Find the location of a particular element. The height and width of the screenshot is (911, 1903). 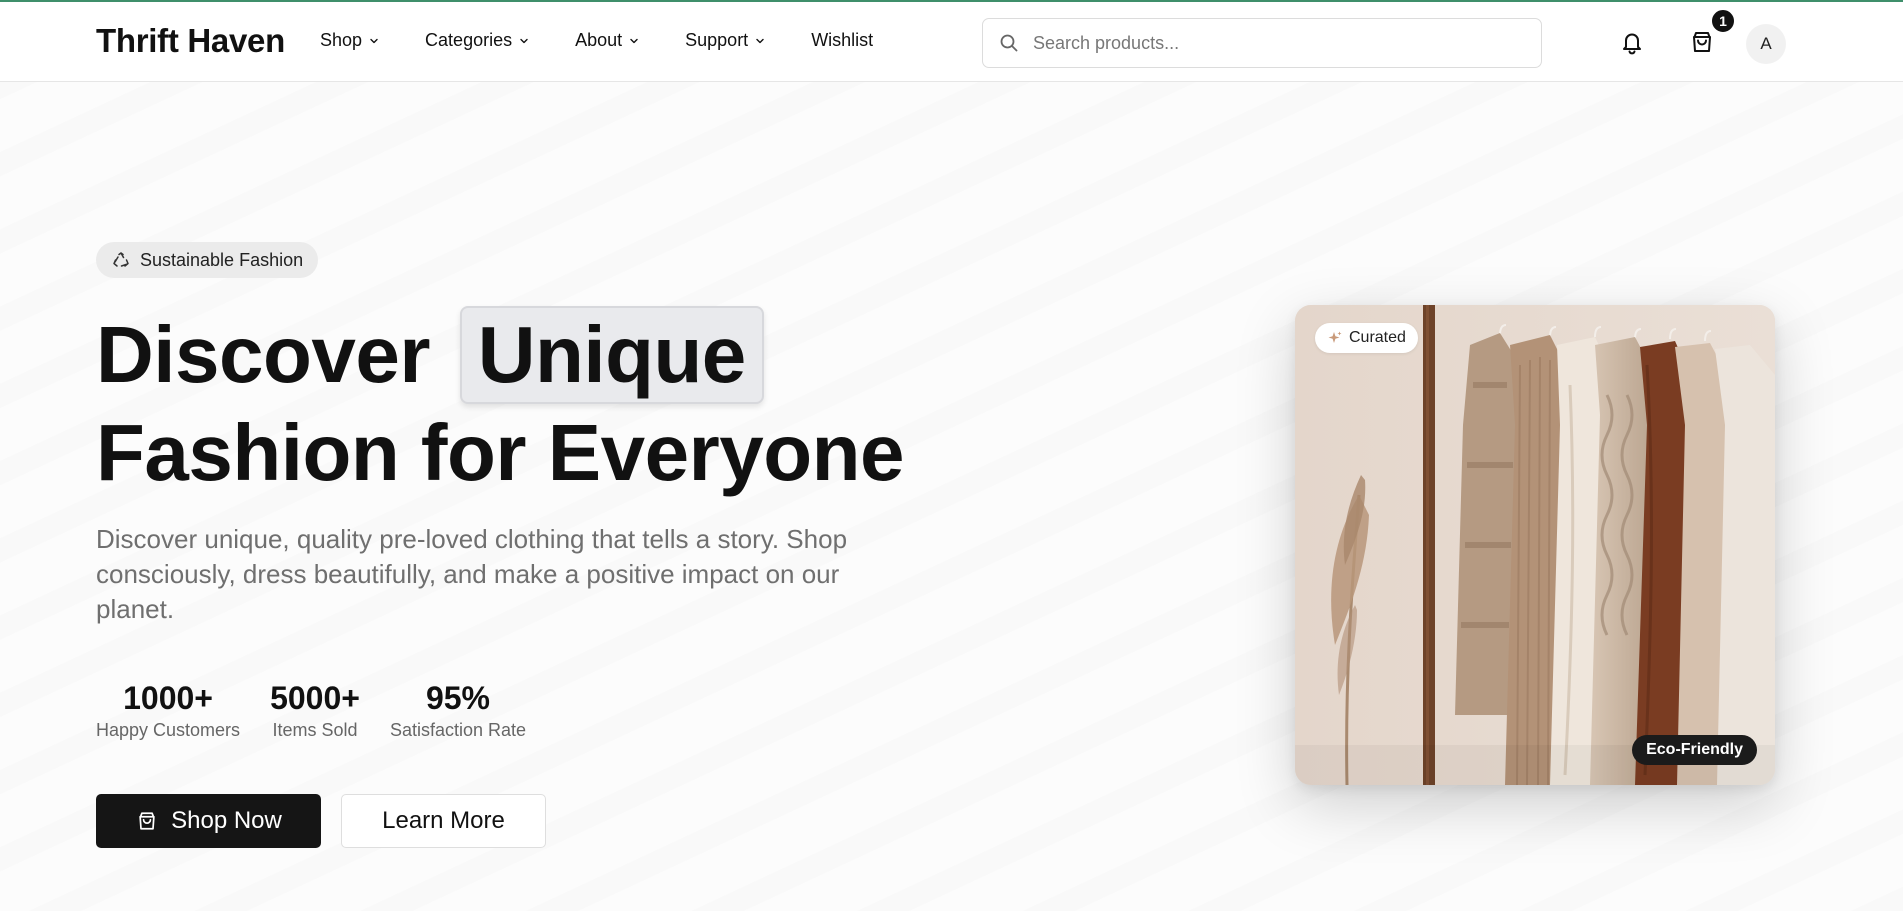

stat-label: Satisfaction Rate is located at coordinates (458, 730).